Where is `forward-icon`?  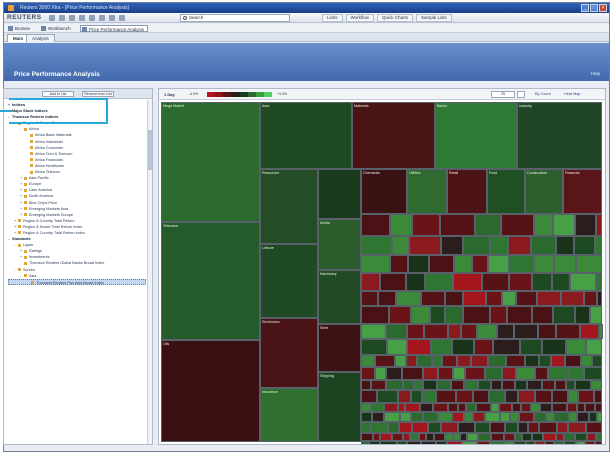
forward-icon is located at coordinates (62, 18).